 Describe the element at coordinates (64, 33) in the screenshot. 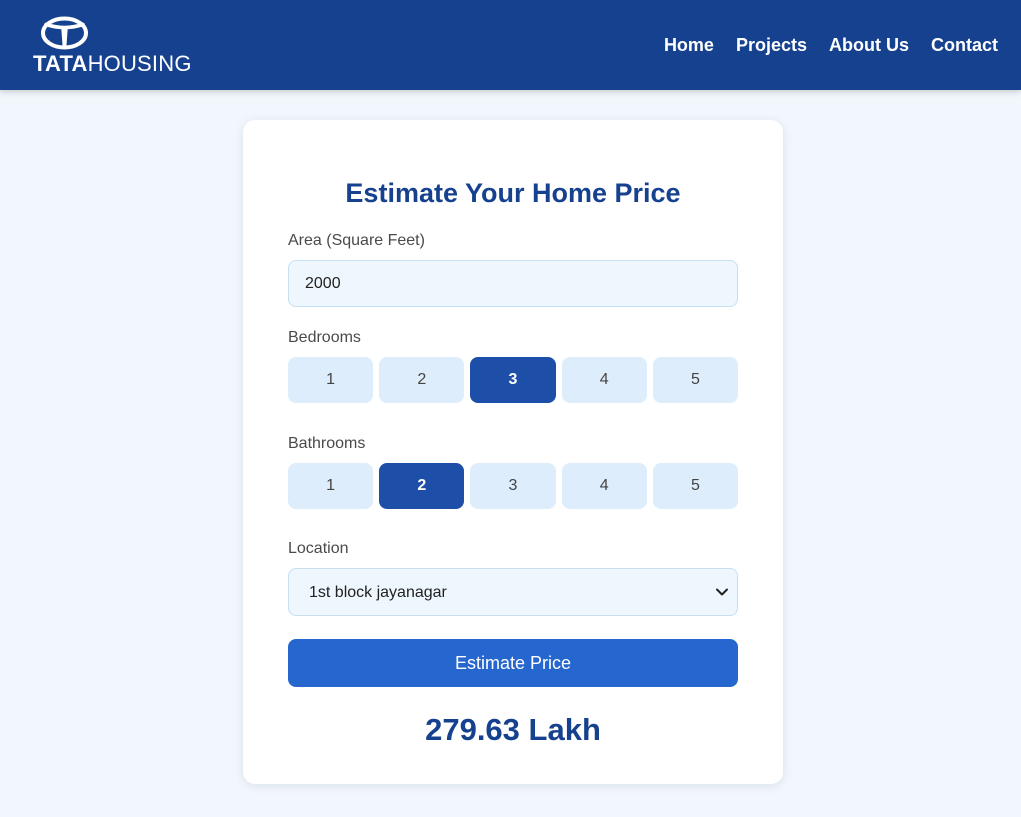

I see `tata-logo-icon` at that location.